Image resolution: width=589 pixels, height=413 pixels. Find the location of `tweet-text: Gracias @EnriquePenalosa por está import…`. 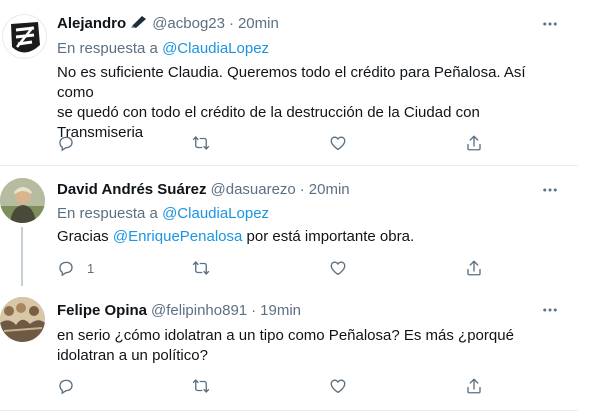

tweet-text: Gracias @EnriquePenalosa por está import… is located at coordinates (307, 237).